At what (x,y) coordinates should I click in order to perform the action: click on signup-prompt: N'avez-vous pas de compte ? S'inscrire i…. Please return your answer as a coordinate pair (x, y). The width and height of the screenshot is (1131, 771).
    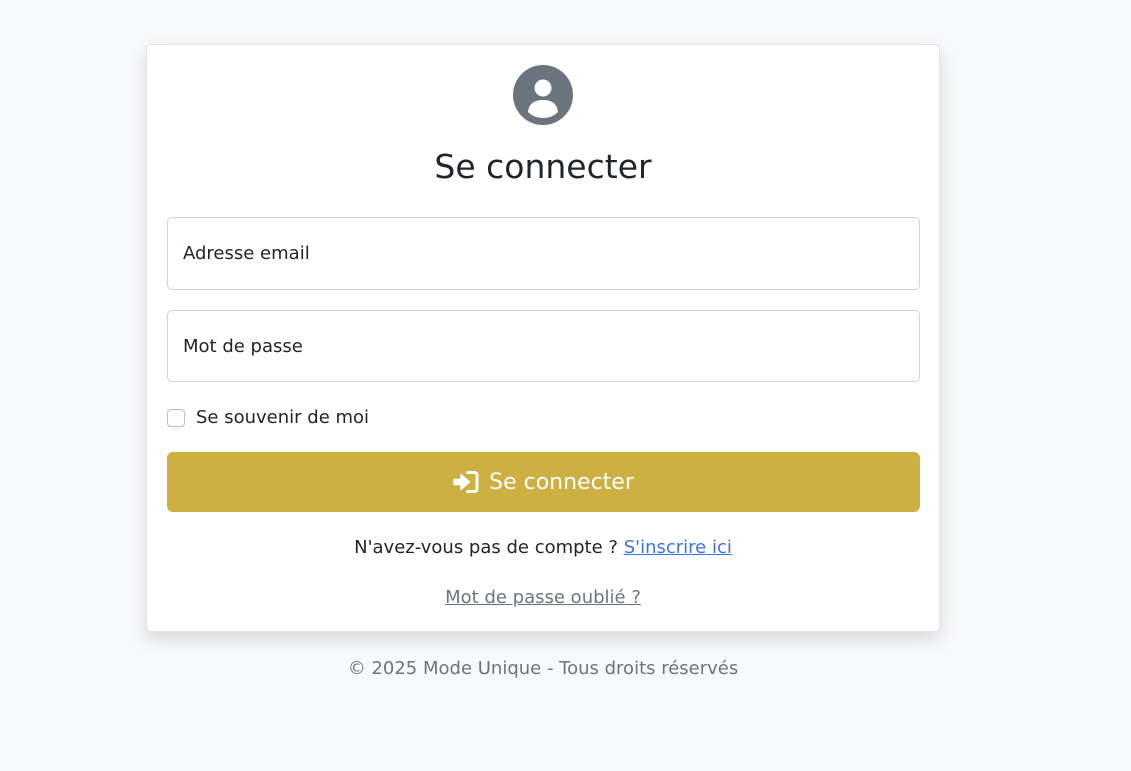
    Looking at the image, I should click on (543, 548).